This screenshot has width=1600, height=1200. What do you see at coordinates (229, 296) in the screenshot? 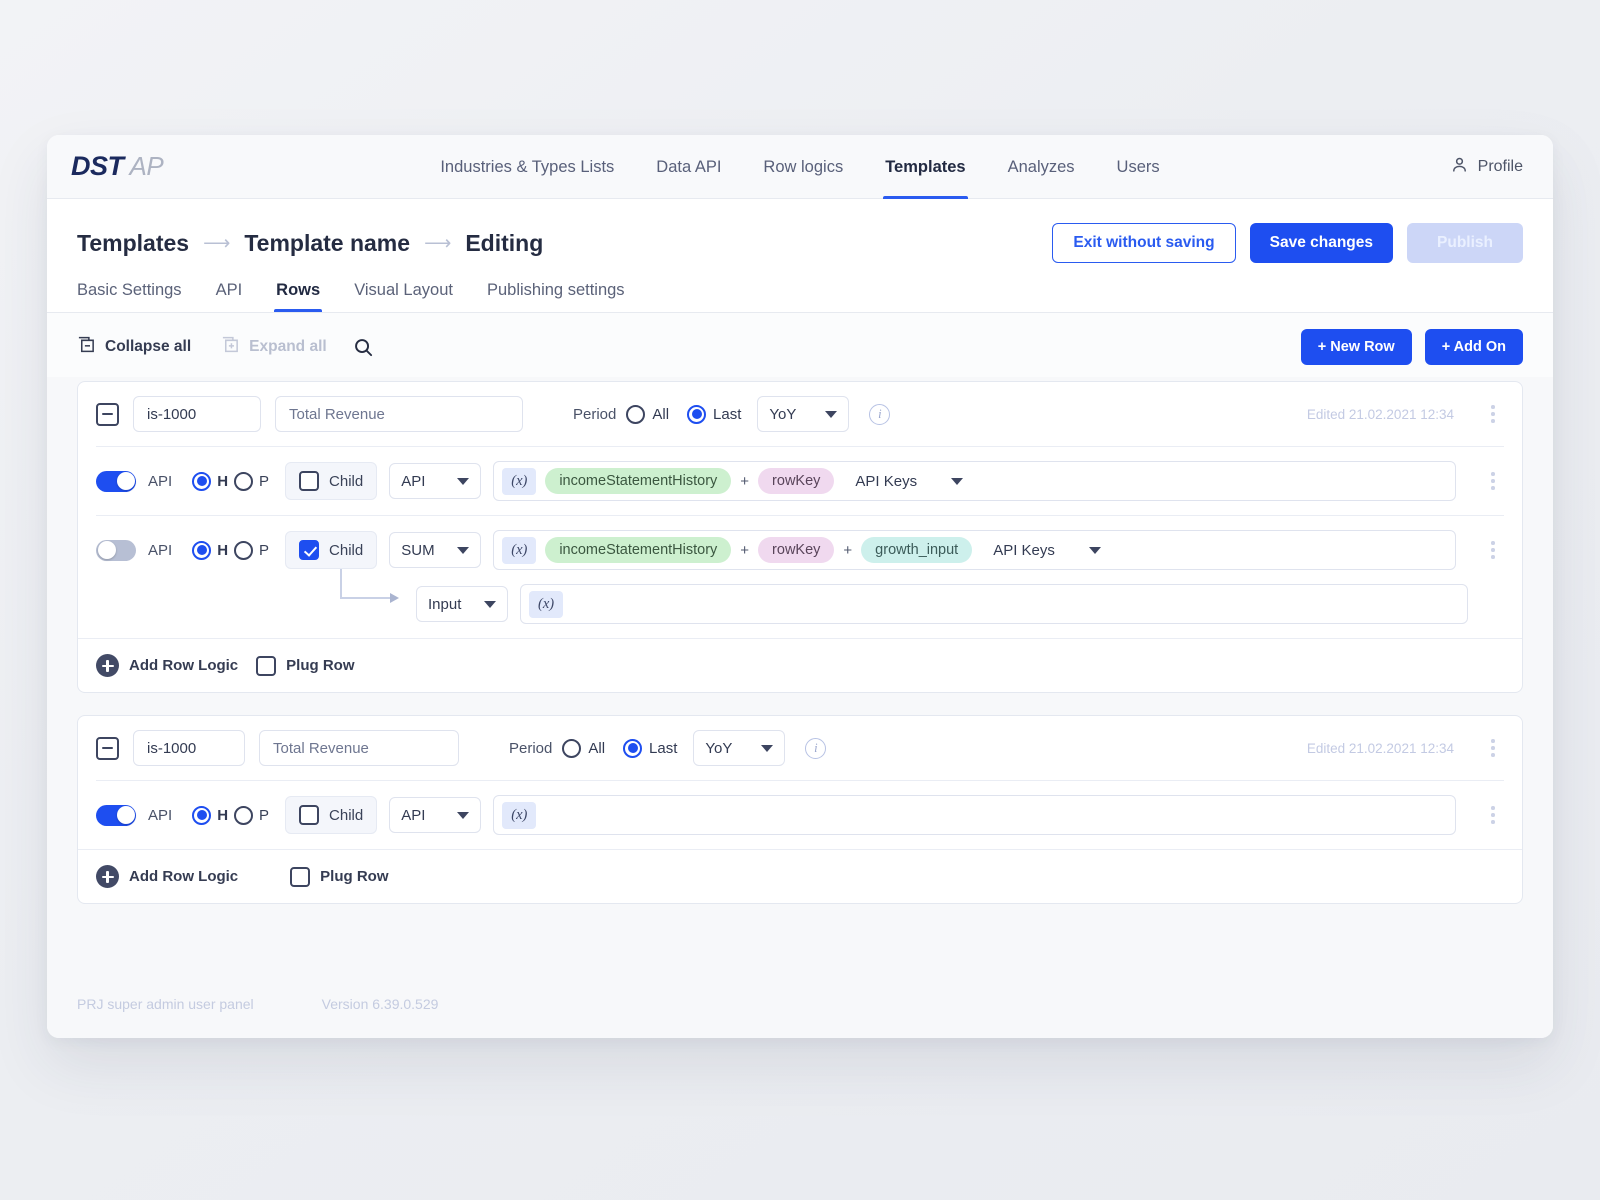
I see `tab-api: API` at bounding box center [229, 296].